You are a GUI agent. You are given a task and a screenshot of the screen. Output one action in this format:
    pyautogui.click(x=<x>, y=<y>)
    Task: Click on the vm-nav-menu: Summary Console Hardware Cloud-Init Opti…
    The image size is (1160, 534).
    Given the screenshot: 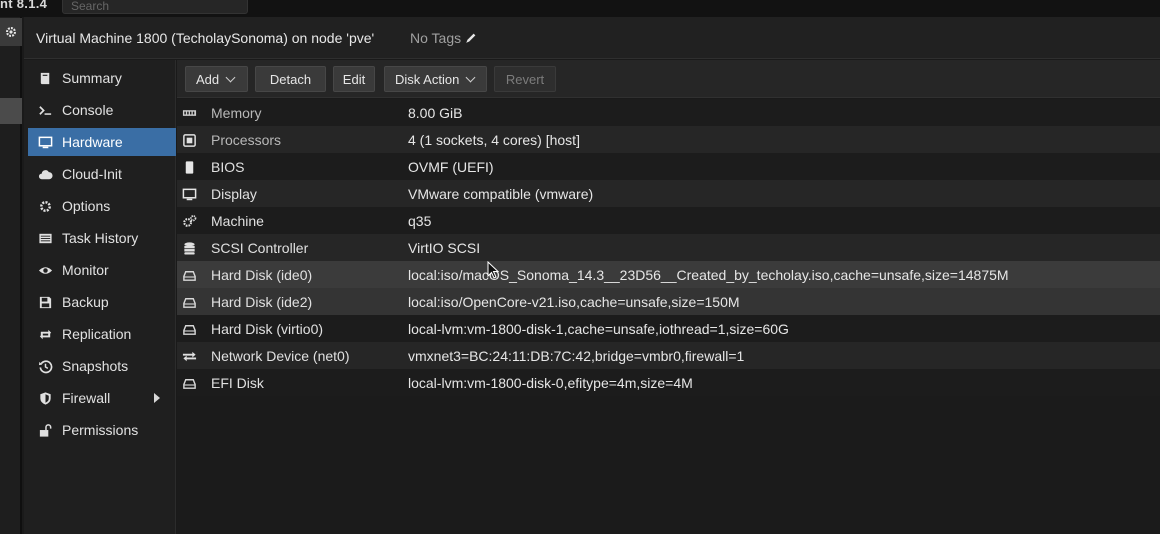 What is the action you would take?
    pyautogui.click(x=100, y=297)
    